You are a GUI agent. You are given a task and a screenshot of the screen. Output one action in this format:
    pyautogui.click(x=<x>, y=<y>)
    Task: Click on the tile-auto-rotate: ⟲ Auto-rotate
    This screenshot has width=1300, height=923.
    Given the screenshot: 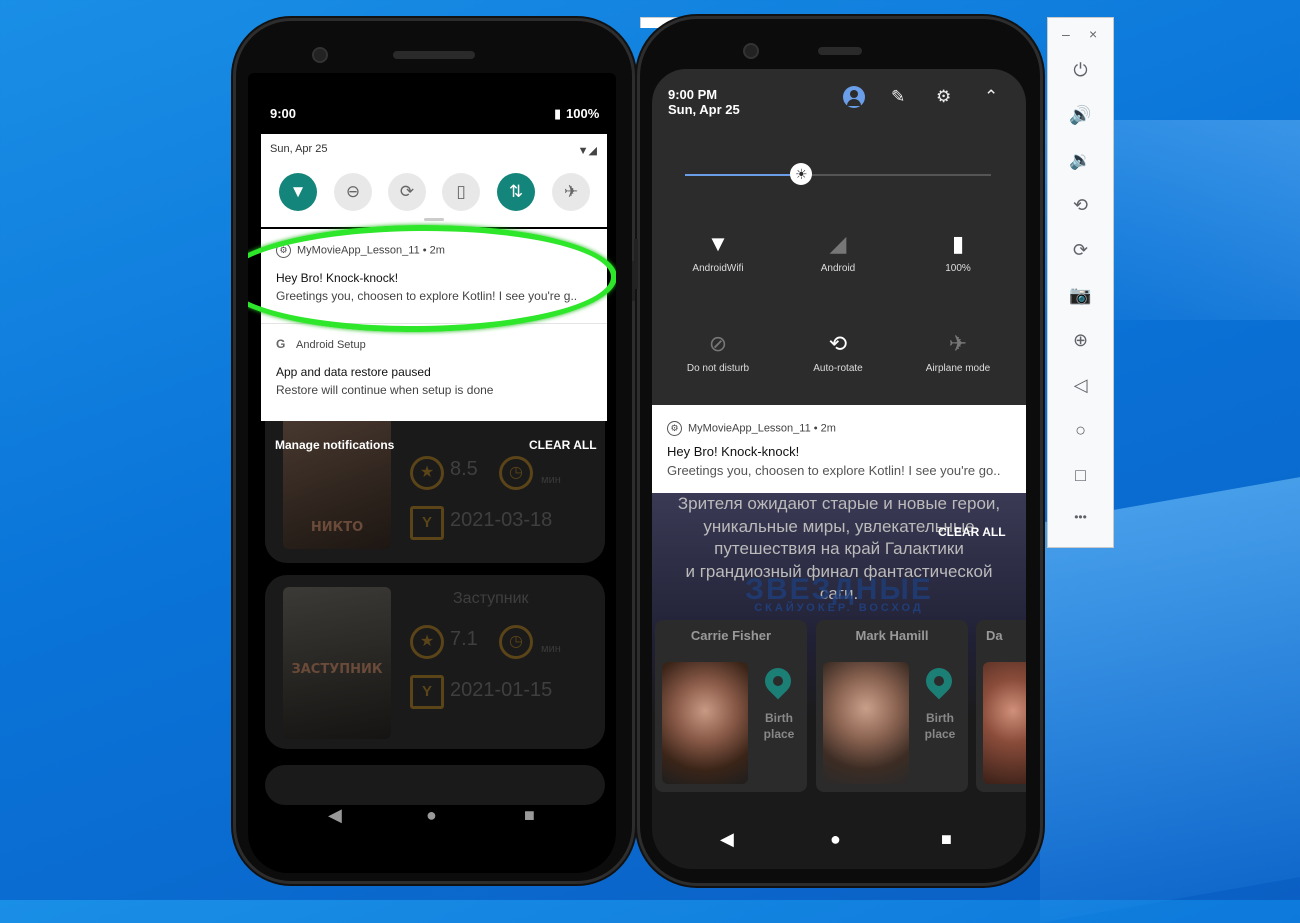 What is the action you would take?
    pyautogui.click(x=838, y=352)
    